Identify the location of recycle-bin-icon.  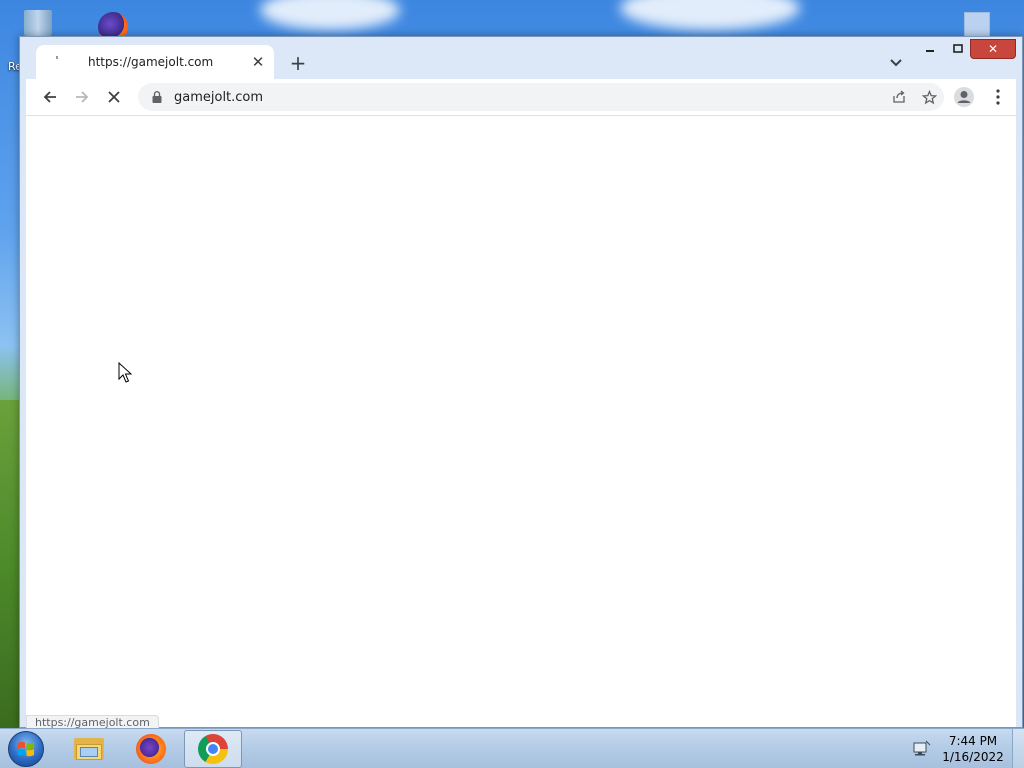
(38, 22).